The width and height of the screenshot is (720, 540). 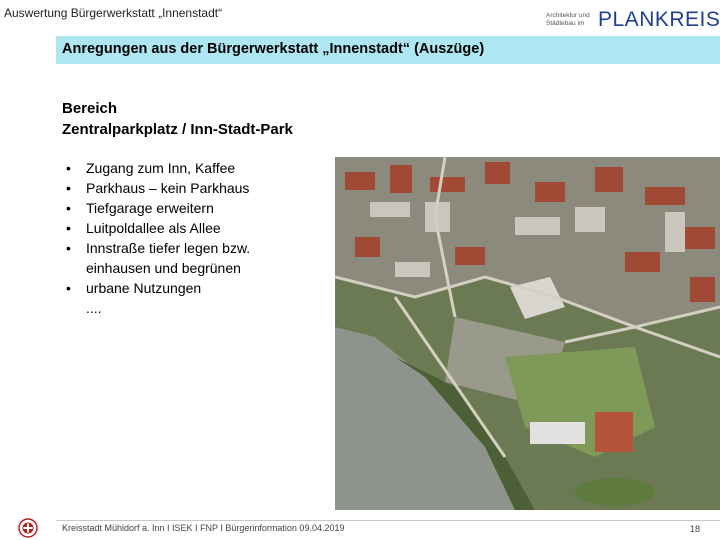 I want to click on list-item-text: Luitpoldallee als Allee, so click(x=153, y=228).